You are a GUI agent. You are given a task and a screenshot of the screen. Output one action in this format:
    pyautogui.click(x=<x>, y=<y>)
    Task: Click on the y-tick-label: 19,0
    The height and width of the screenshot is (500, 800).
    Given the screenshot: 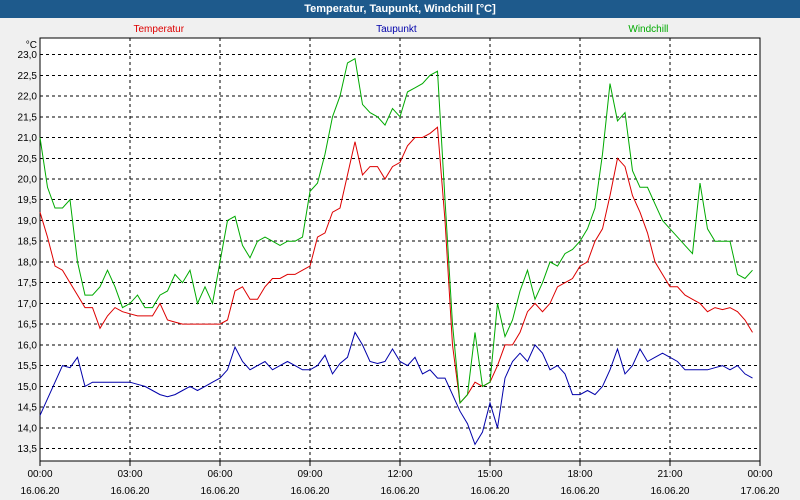 What is the action you would take?
    pyautogui.click(x=28, y=221)
    